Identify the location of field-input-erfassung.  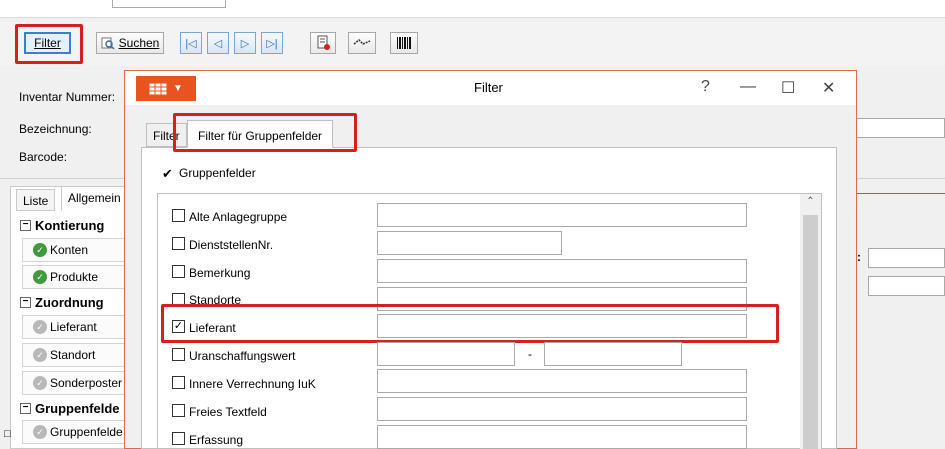
(562, 437).